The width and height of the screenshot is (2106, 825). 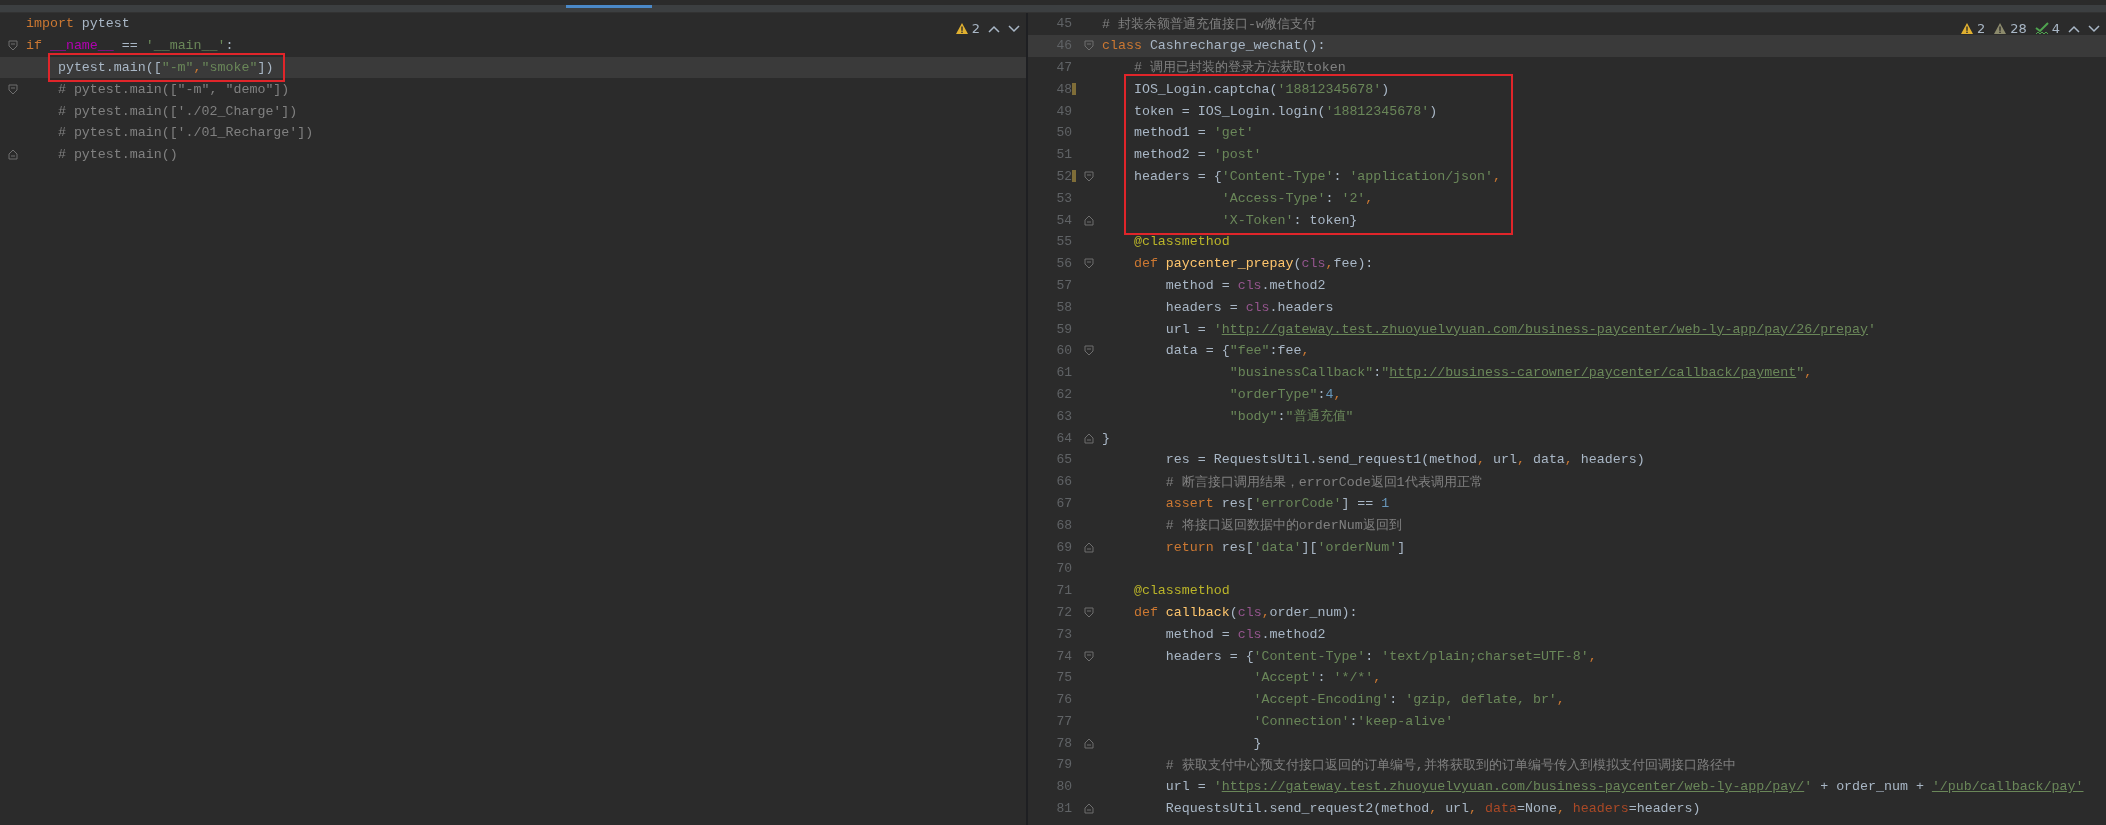 What do you see at coordinates (1297, 198) in the screenshot?
I see `code-line: 'Access-Type': '2',` at bounding box center [1297, 198].